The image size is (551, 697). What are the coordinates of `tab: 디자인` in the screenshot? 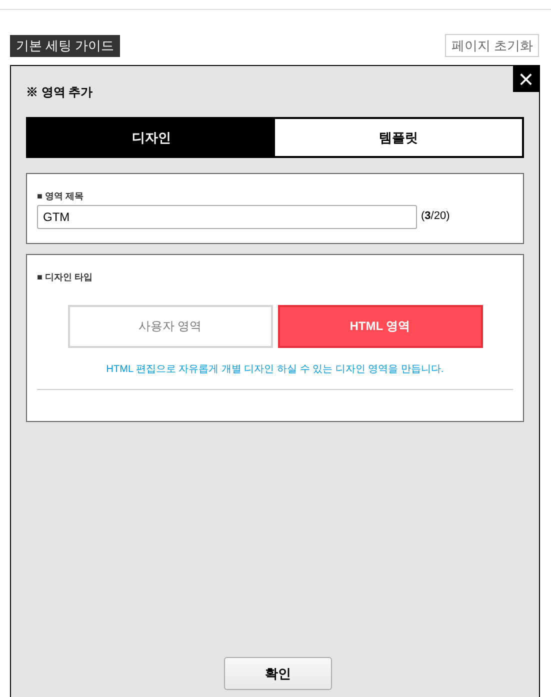 It's located at (151, 137).